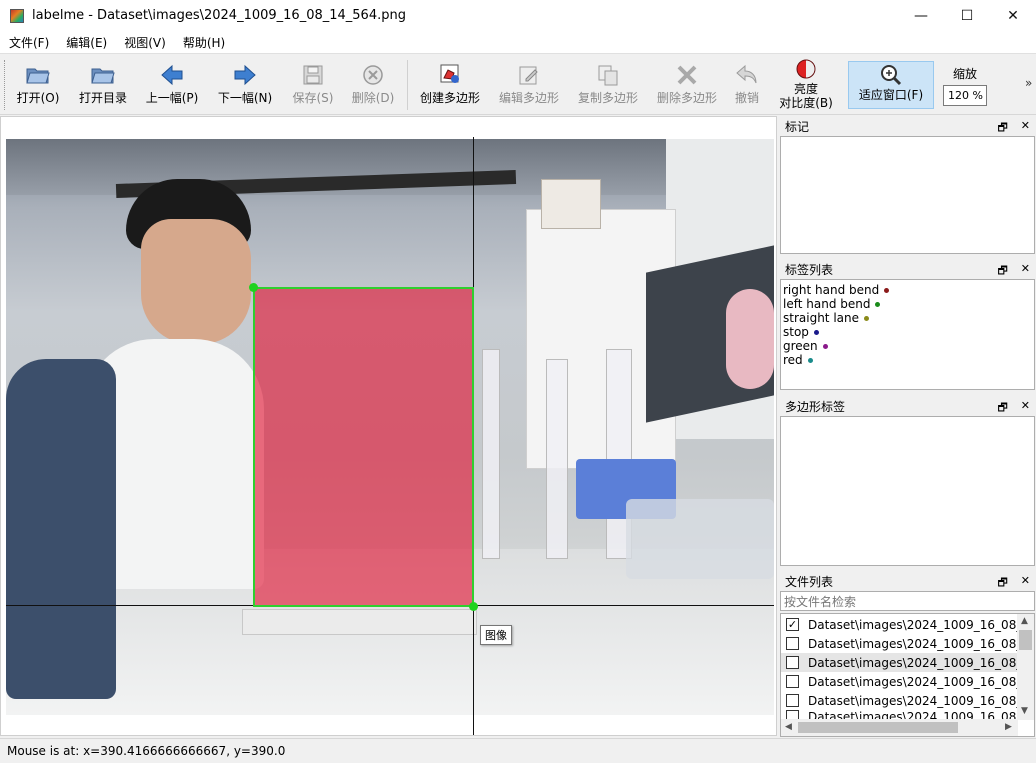 This screenshot has height=763, width=1036. What do you see at coordinates (907, 491) in the screenshot?
I see `polygon-labels-list` at bounding box center [907, 491].